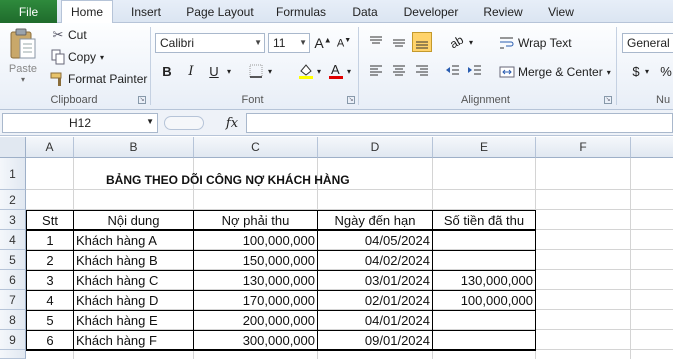  I want to click on underline-button: U, so click(214, 71).